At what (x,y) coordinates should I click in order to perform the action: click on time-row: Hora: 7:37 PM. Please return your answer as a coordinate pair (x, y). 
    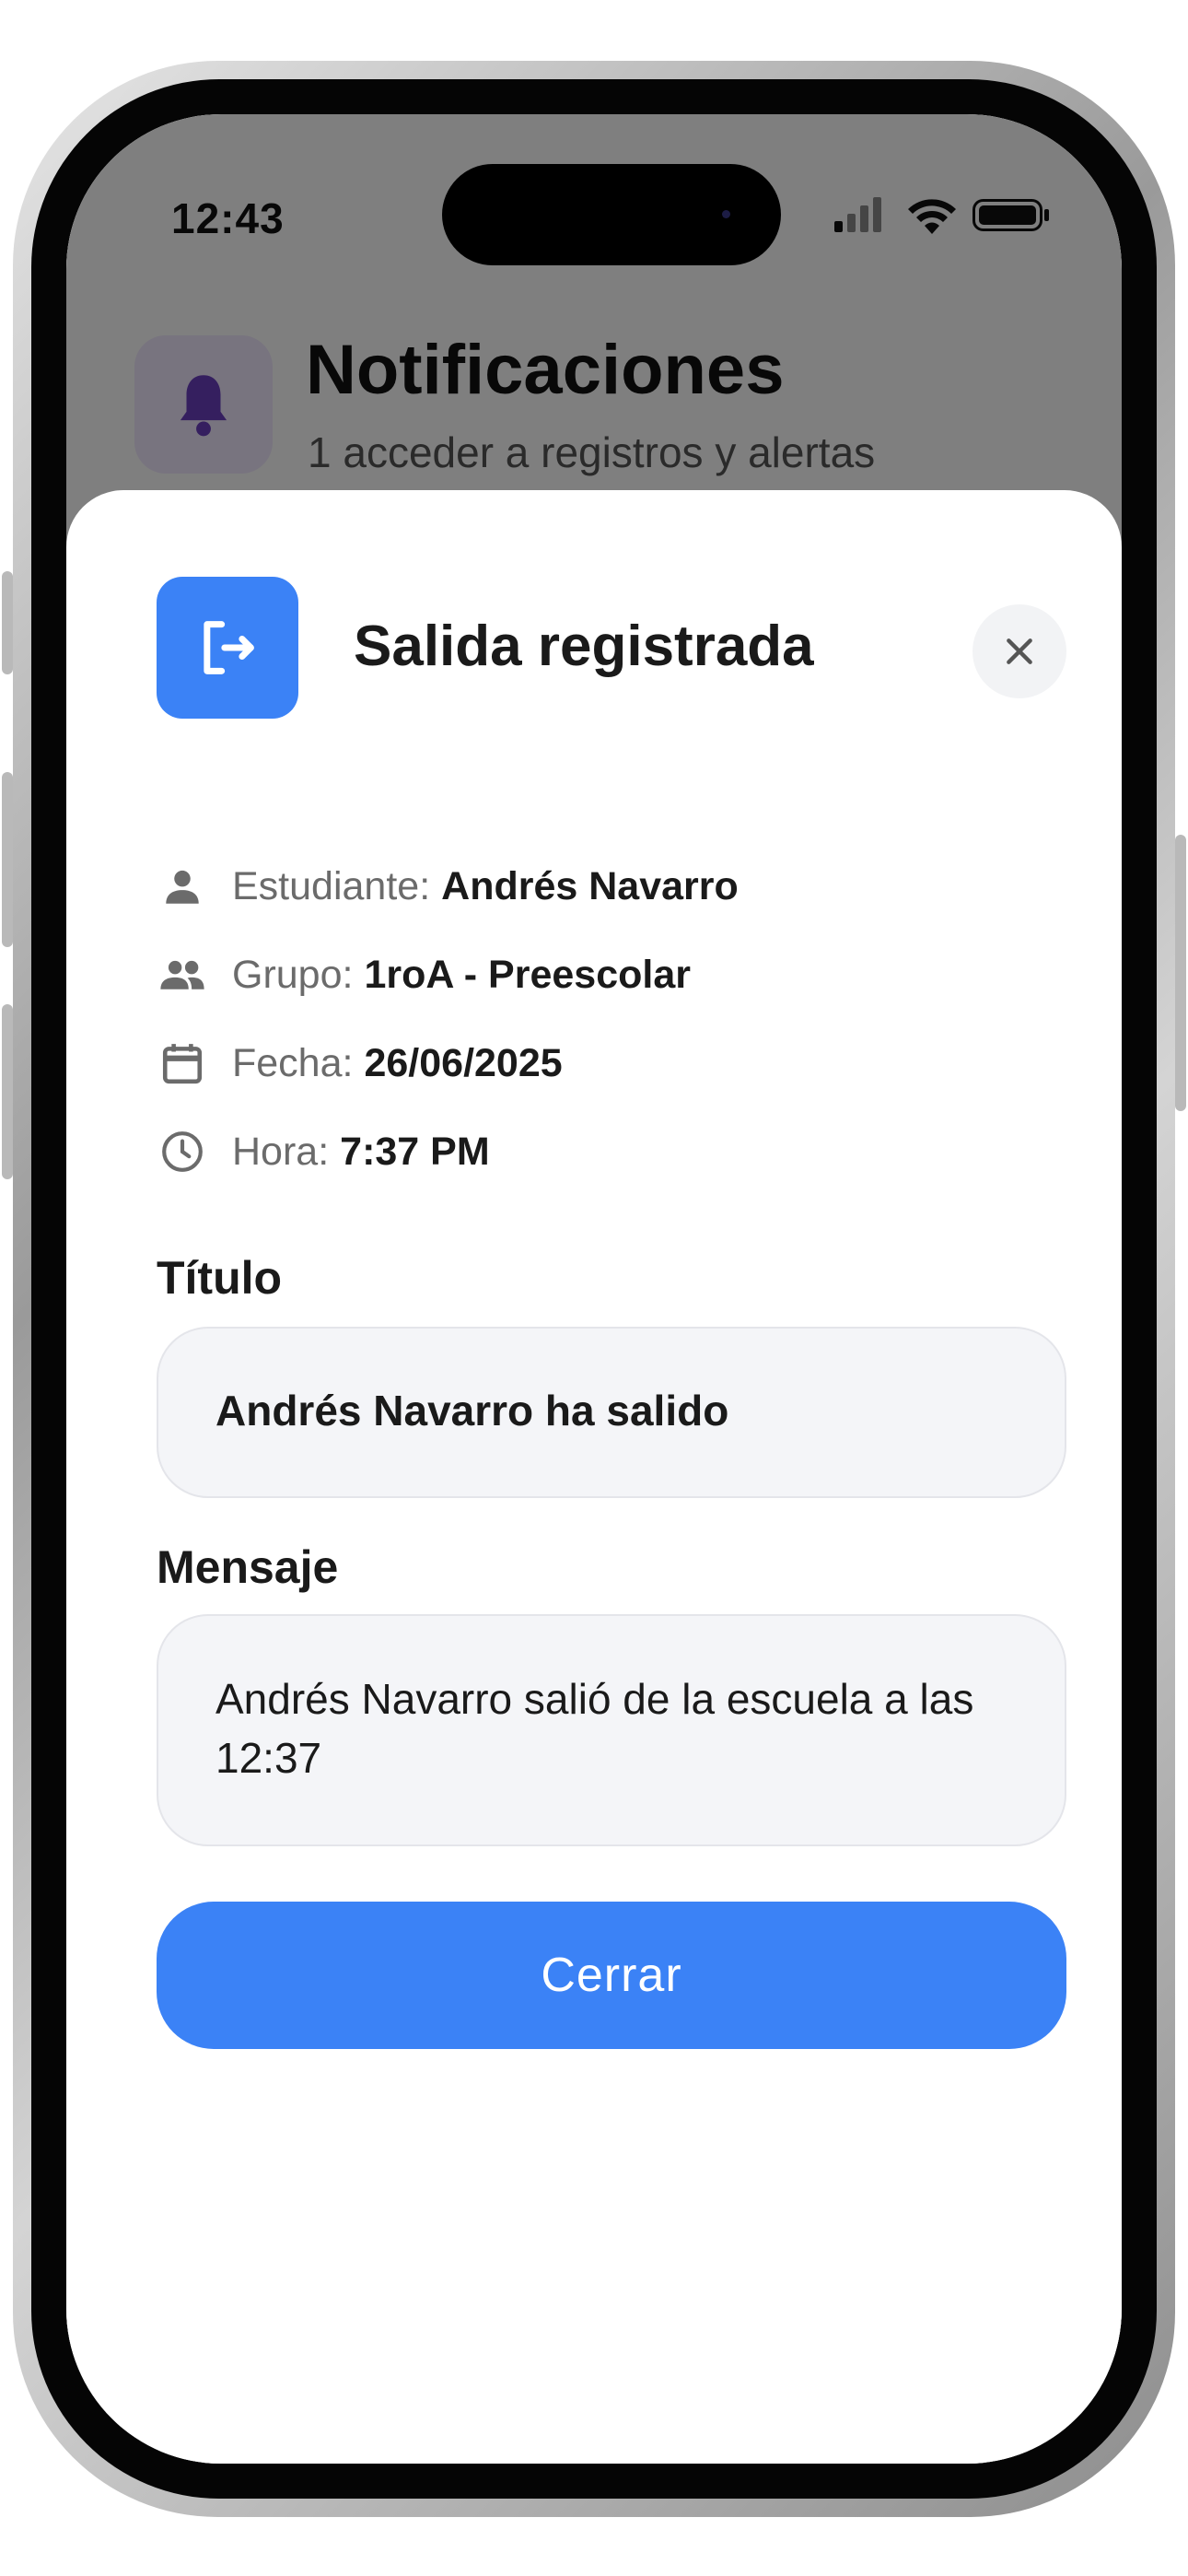
    Looking at the image, I should click on (323, 1151).